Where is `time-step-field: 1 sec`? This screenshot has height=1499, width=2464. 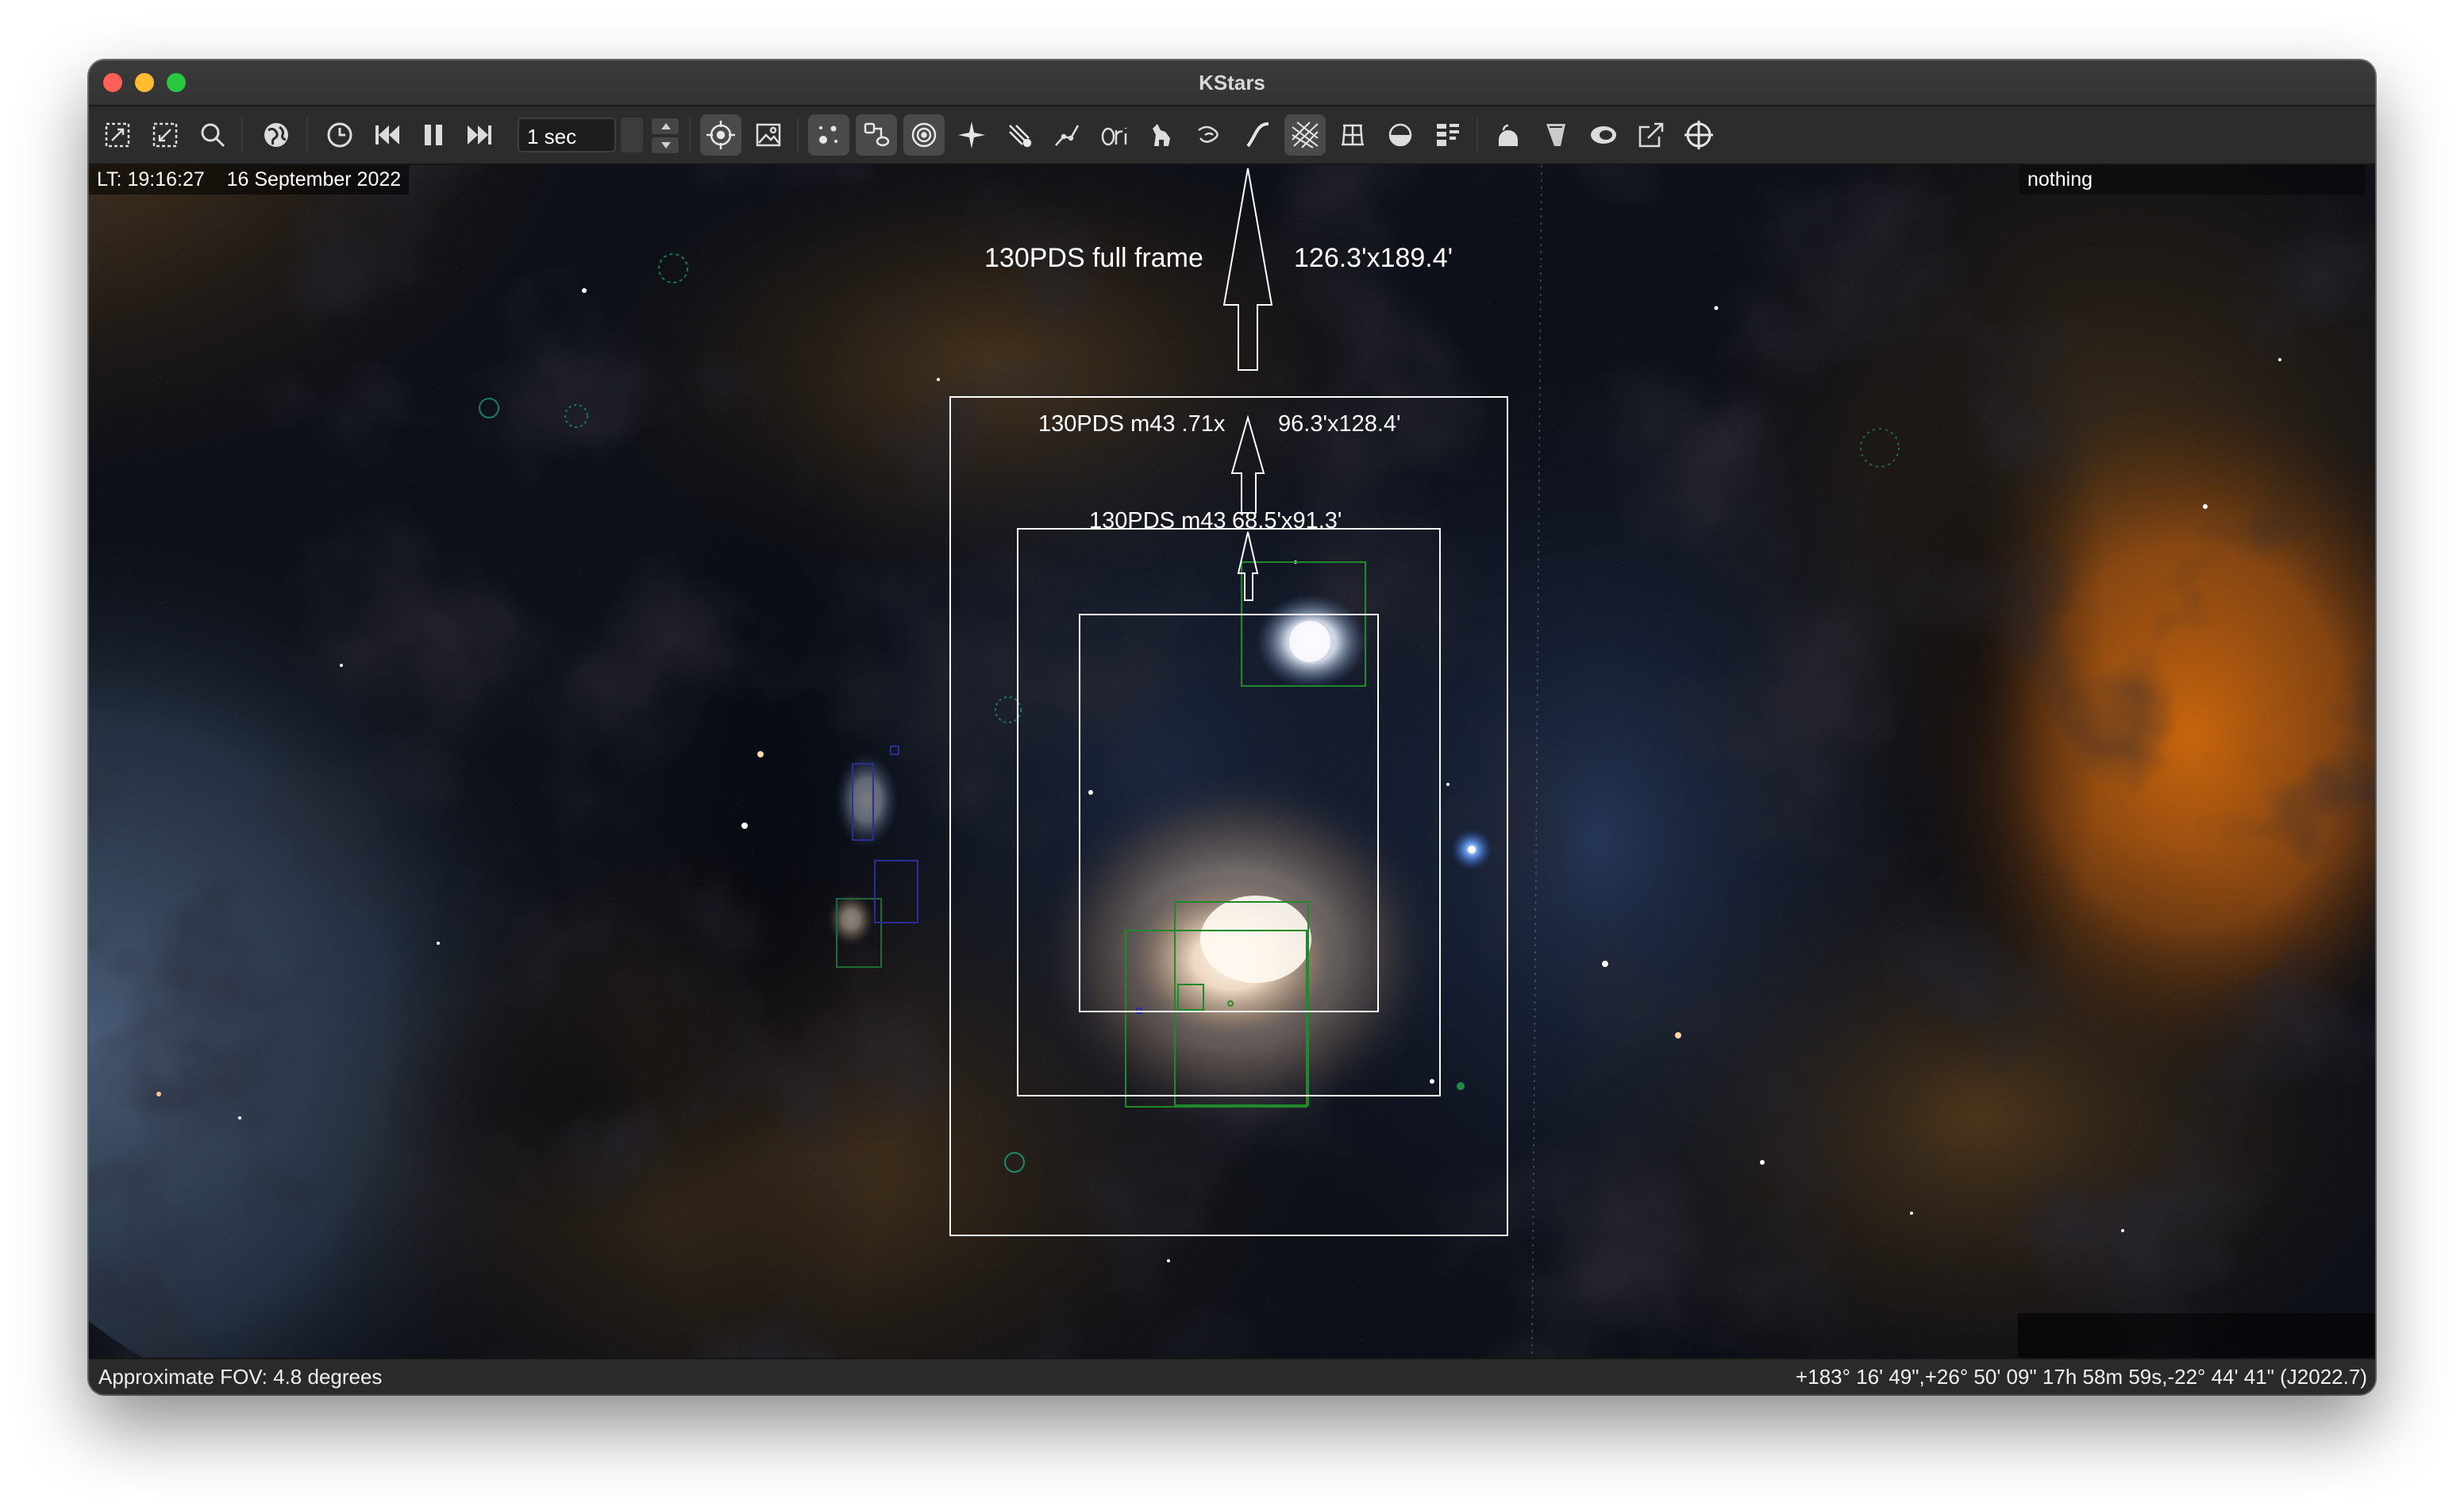 time-step-field: 1 sec is located at coordinates (567, 135).